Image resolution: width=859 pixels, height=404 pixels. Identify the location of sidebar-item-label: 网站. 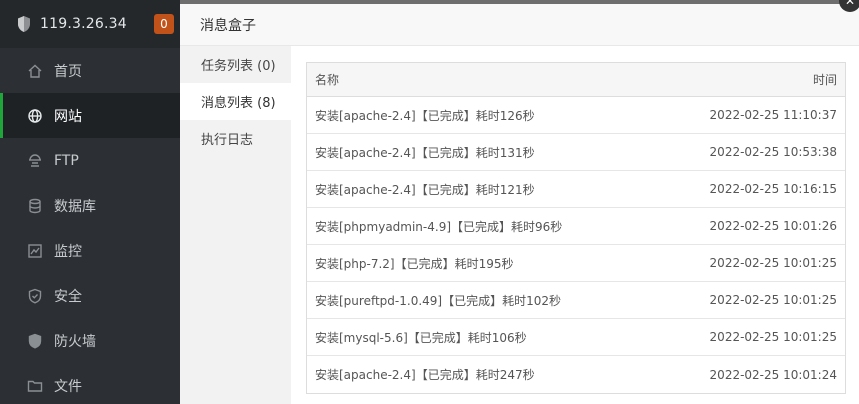
(68, 116).